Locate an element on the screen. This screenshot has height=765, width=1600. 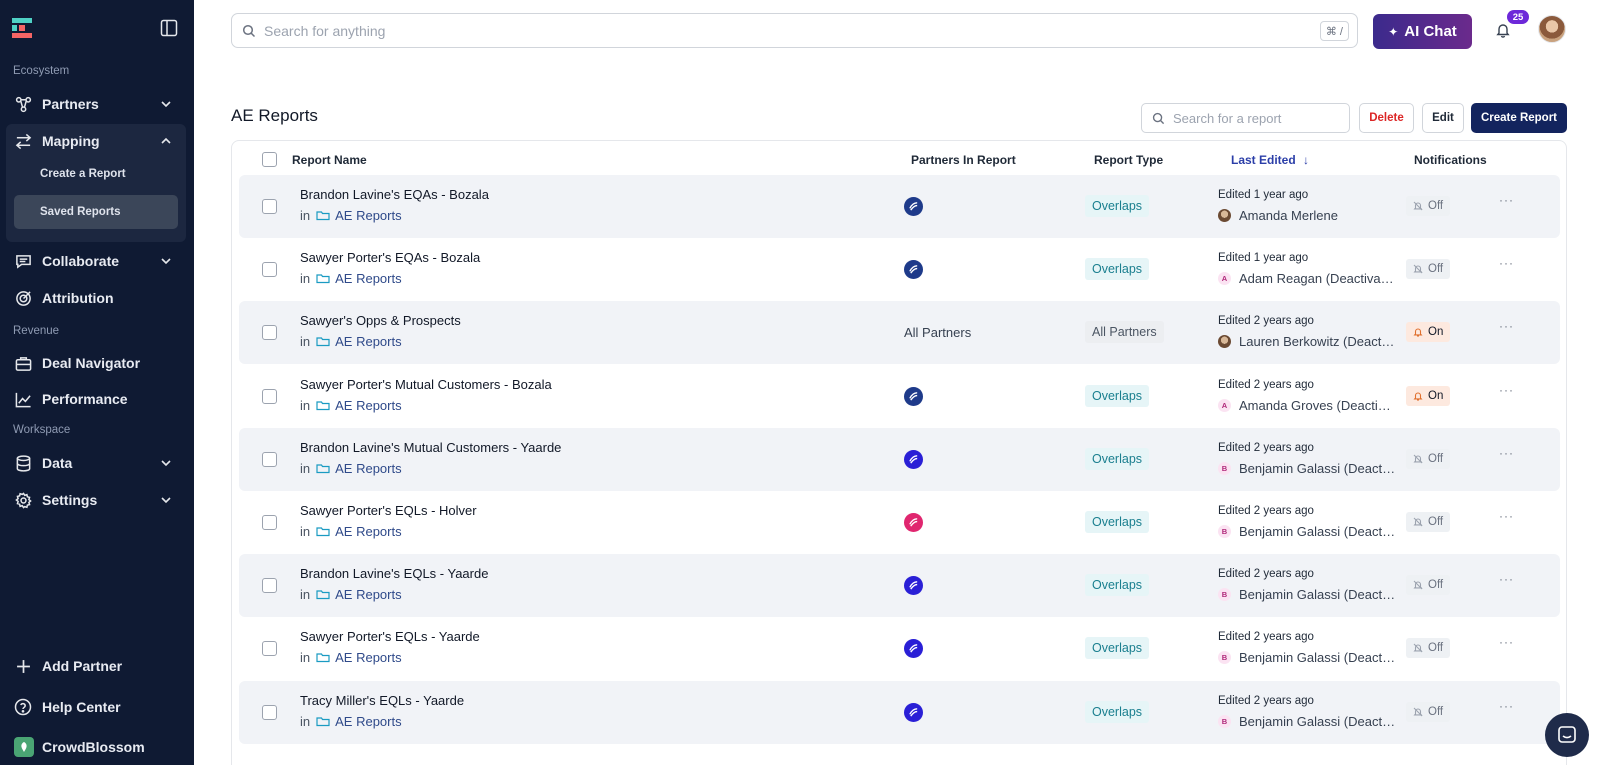
global-search: ⌘ / is located at coordinates (794, 30).